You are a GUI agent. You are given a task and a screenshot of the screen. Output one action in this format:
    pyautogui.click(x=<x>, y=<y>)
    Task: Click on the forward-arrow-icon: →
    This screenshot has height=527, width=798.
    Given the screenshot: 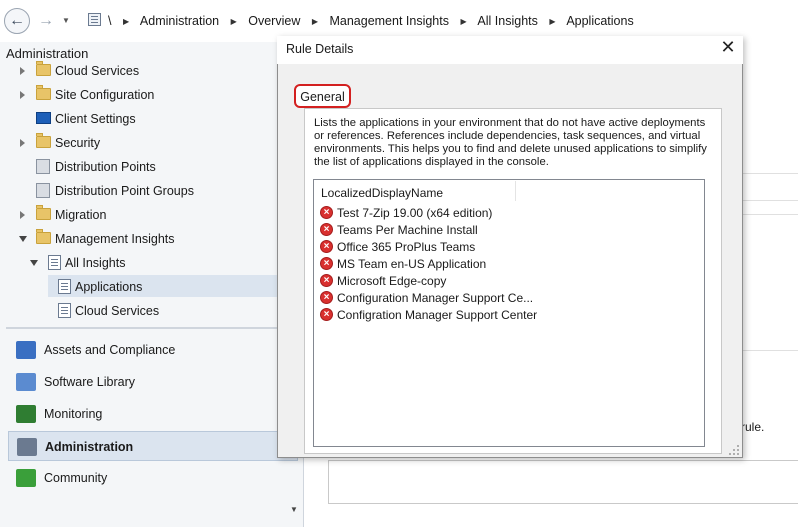 What is the action you would take?
    pyautogui.click(x=46, y=21)
    